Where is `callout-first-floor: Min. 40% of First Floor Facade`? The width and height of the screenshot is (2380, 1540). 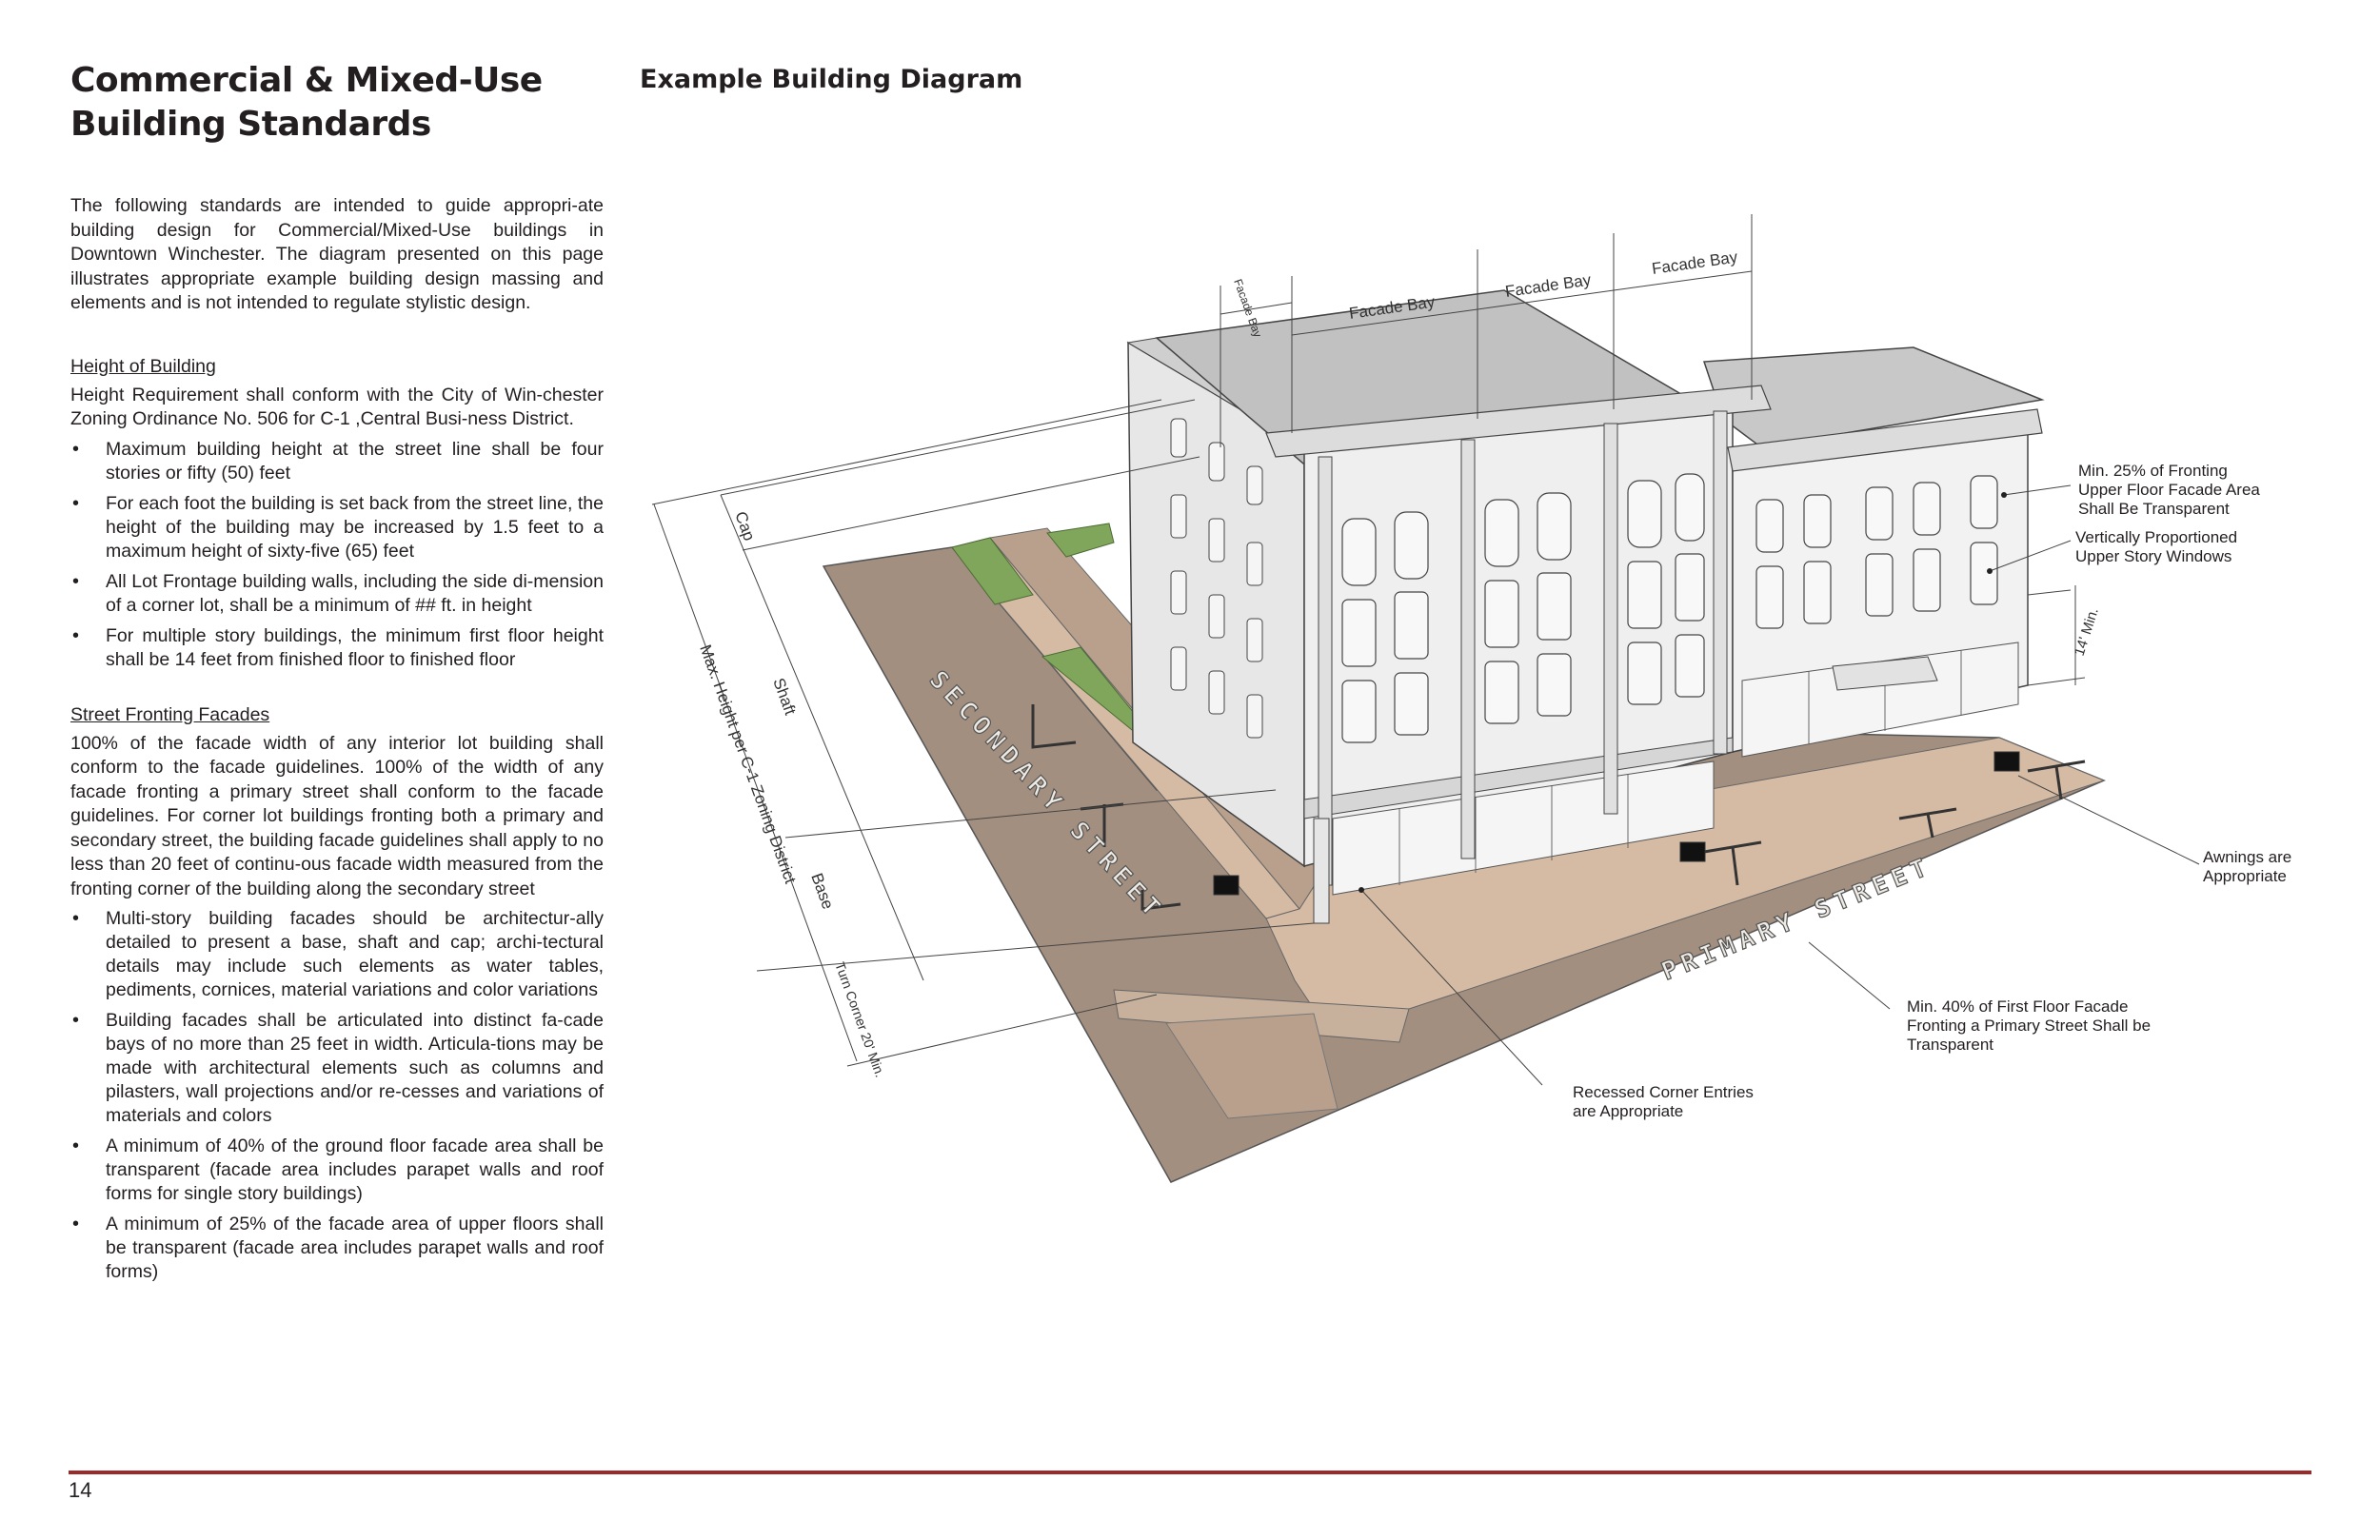 callout-first-floor: Min. 40% of First Floor Facade is located at coordinates (2017, 1006).